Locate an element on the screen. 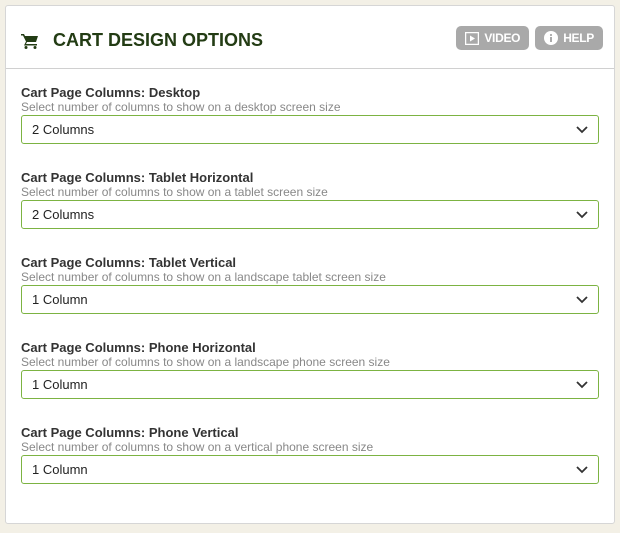 Image resolution: width=620 pixels, height=533 pixels. field-label: Cart Page Columns: Tablet Vertical is located at coordinates (129, 262).